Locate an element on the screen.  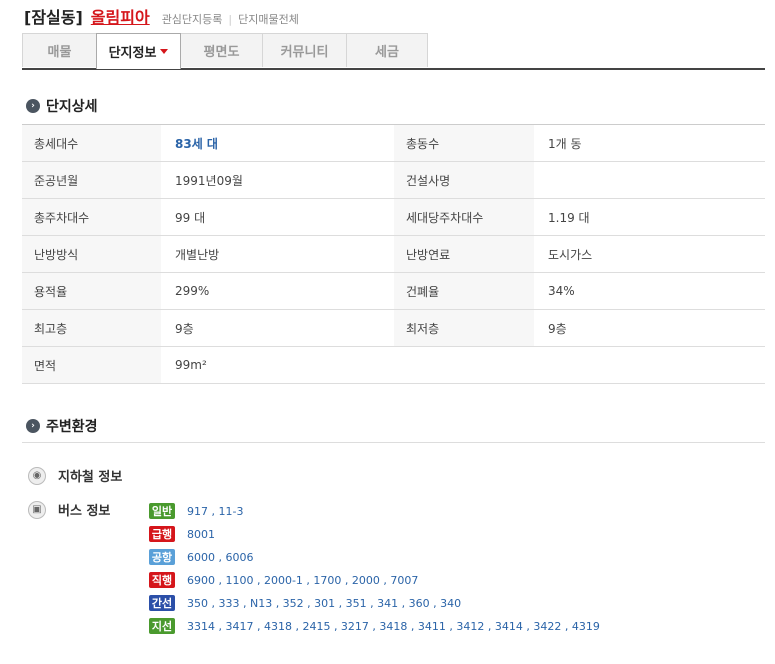
bus-route-numbers: 6000 , 6006 is located at coordinates (220, 557).